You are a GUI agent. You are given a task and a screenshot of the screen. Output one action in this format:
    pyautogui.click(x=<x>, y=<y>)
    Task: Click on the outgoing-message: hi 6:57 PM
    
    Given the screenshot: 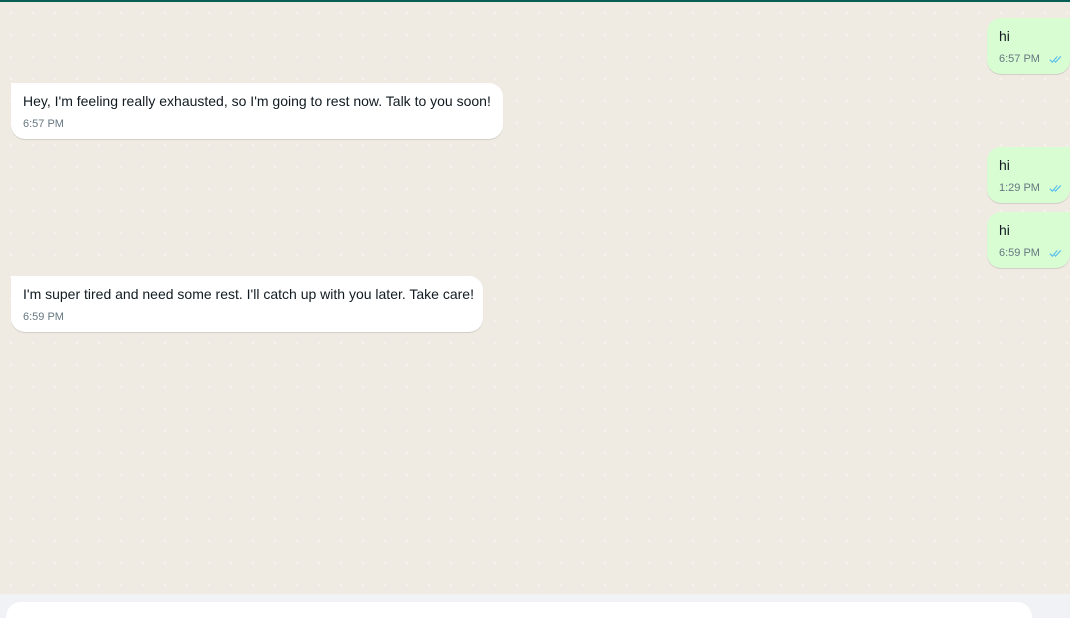 What is the action you would take?
    pyautogui.click(x=1028, y=46)
    